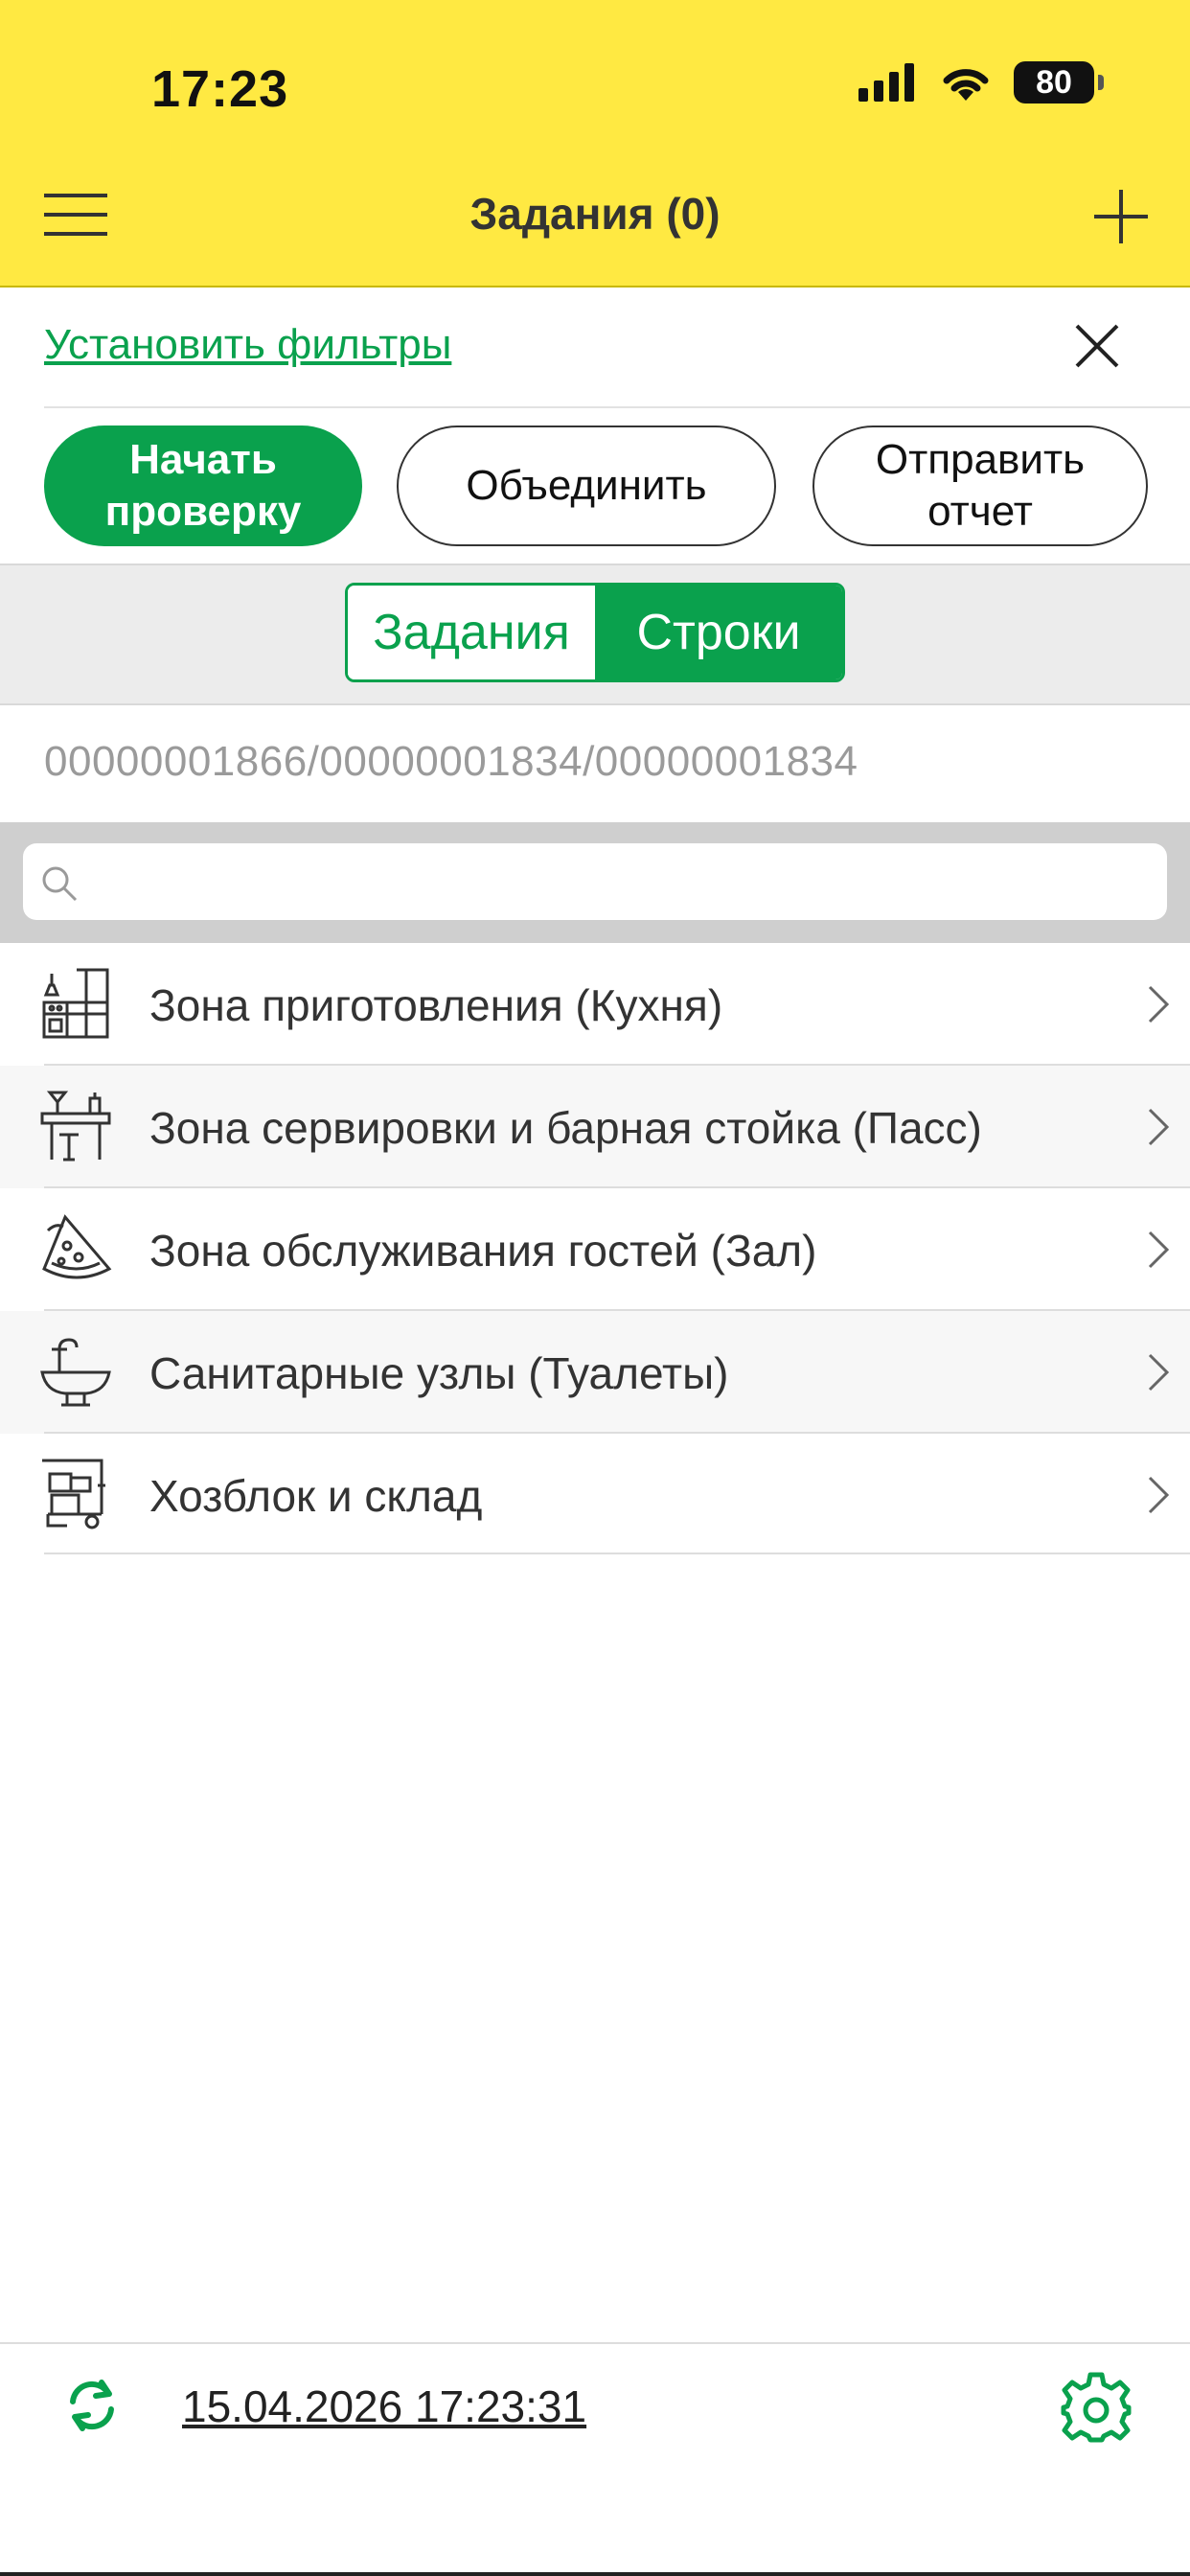 The width and height of the screenshot is (1190, 2576). What do you see at coordinates (1097, 346) in the screenshot?
I see `close-icon` at bounding box center [1097, 346].